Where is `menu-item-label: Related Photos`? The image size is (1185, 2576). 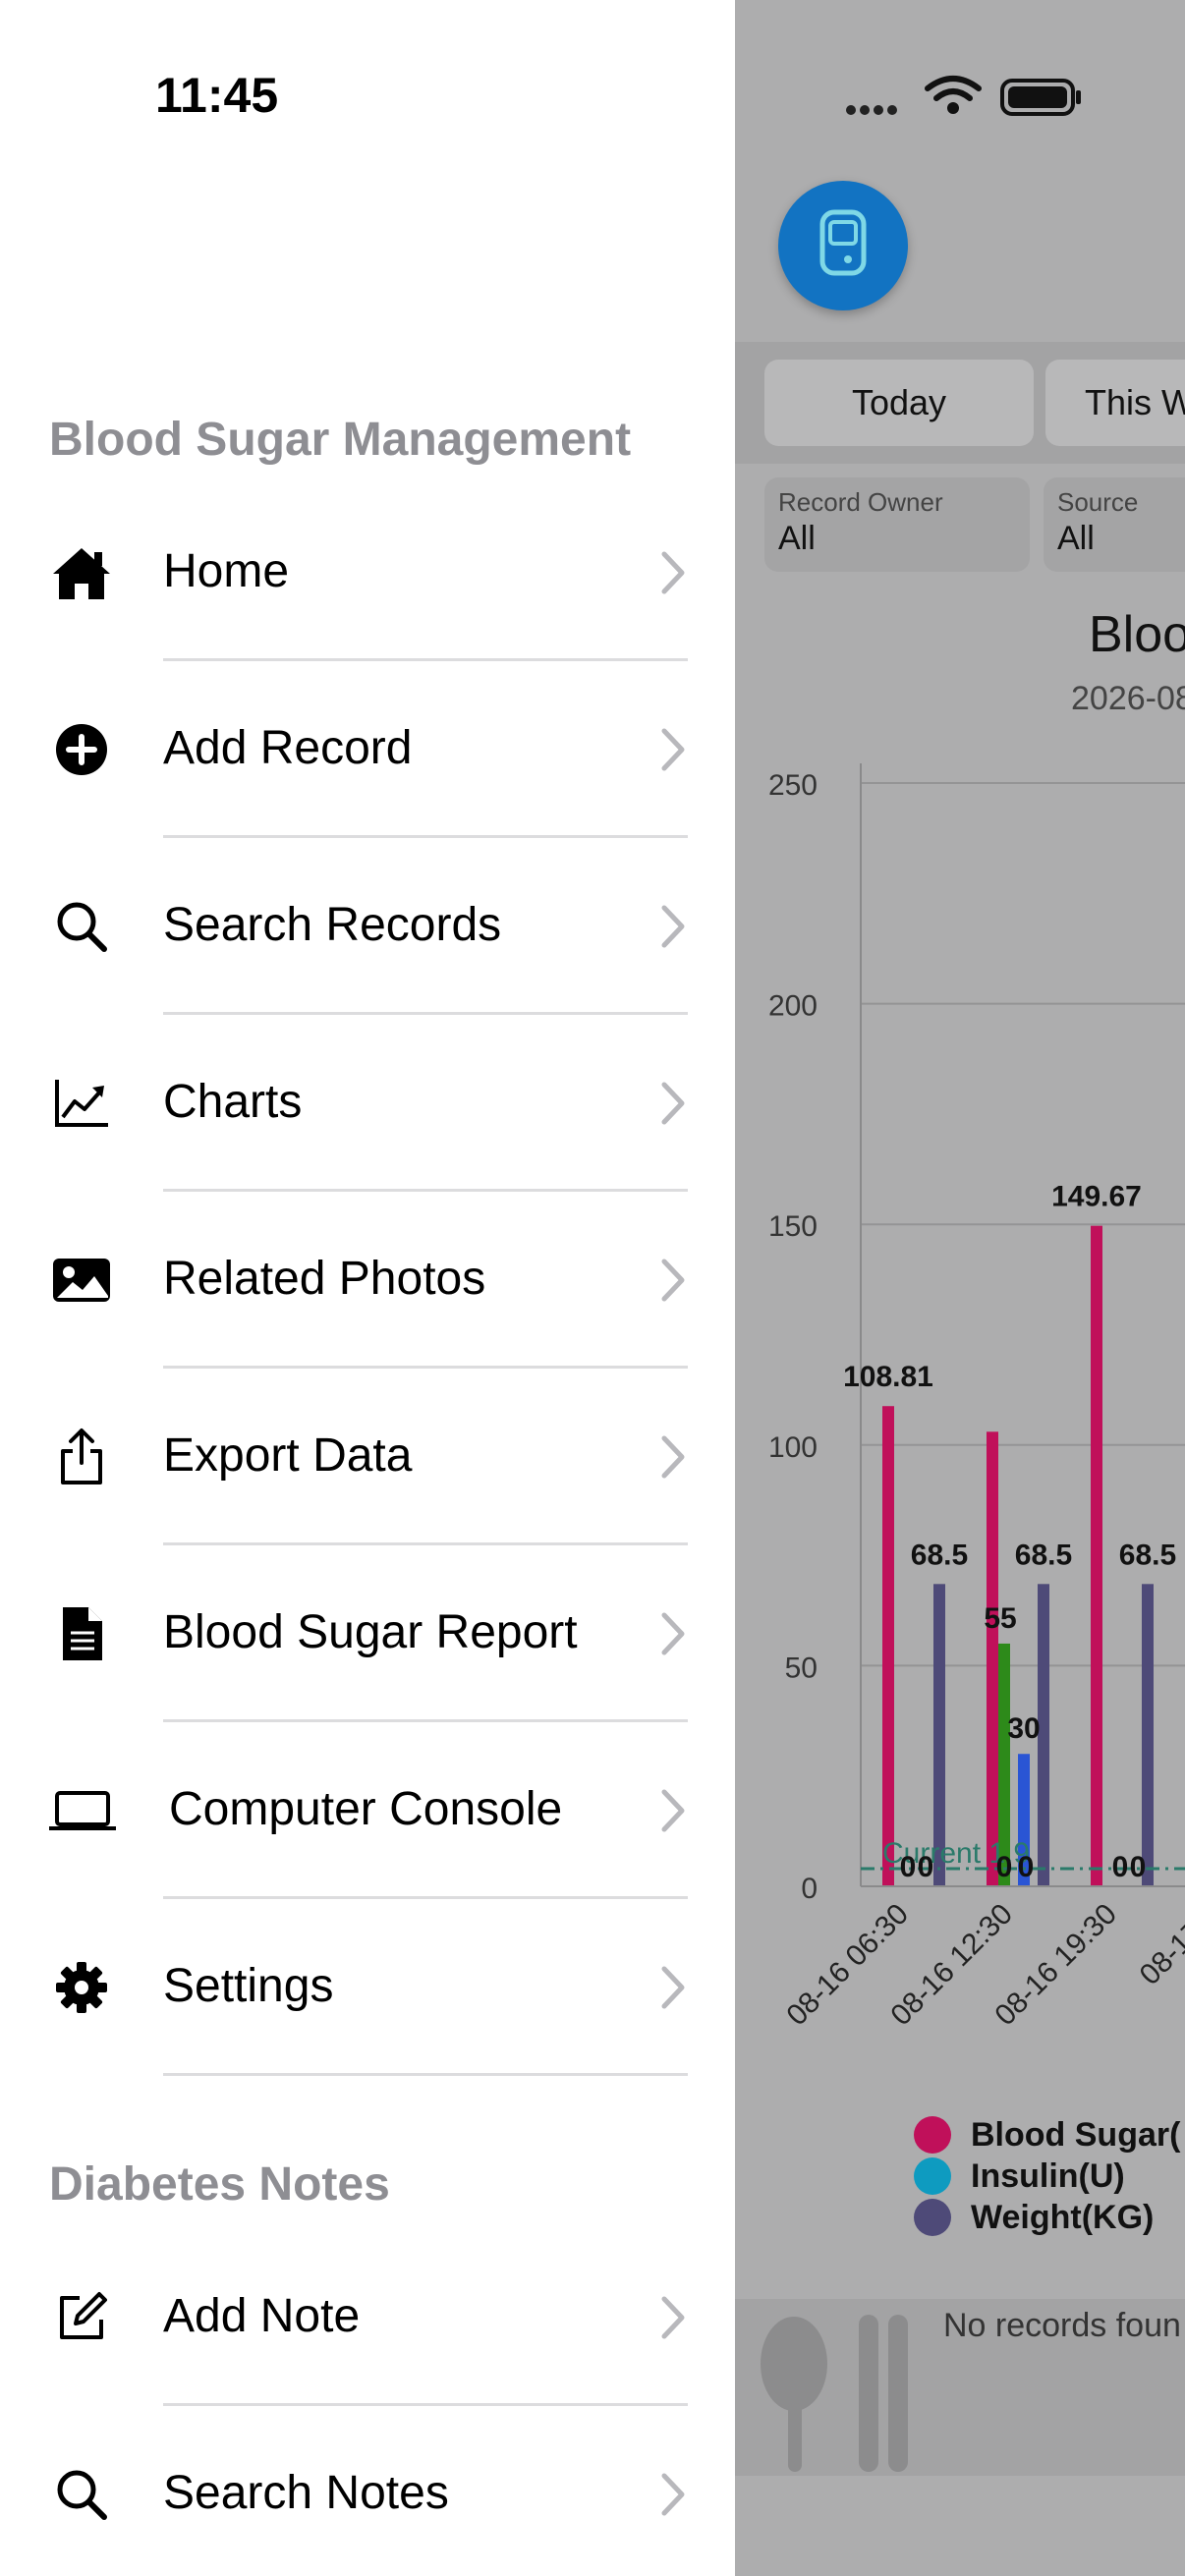 menu-item-label: Related Photos is located at coordinates (324, 1279).